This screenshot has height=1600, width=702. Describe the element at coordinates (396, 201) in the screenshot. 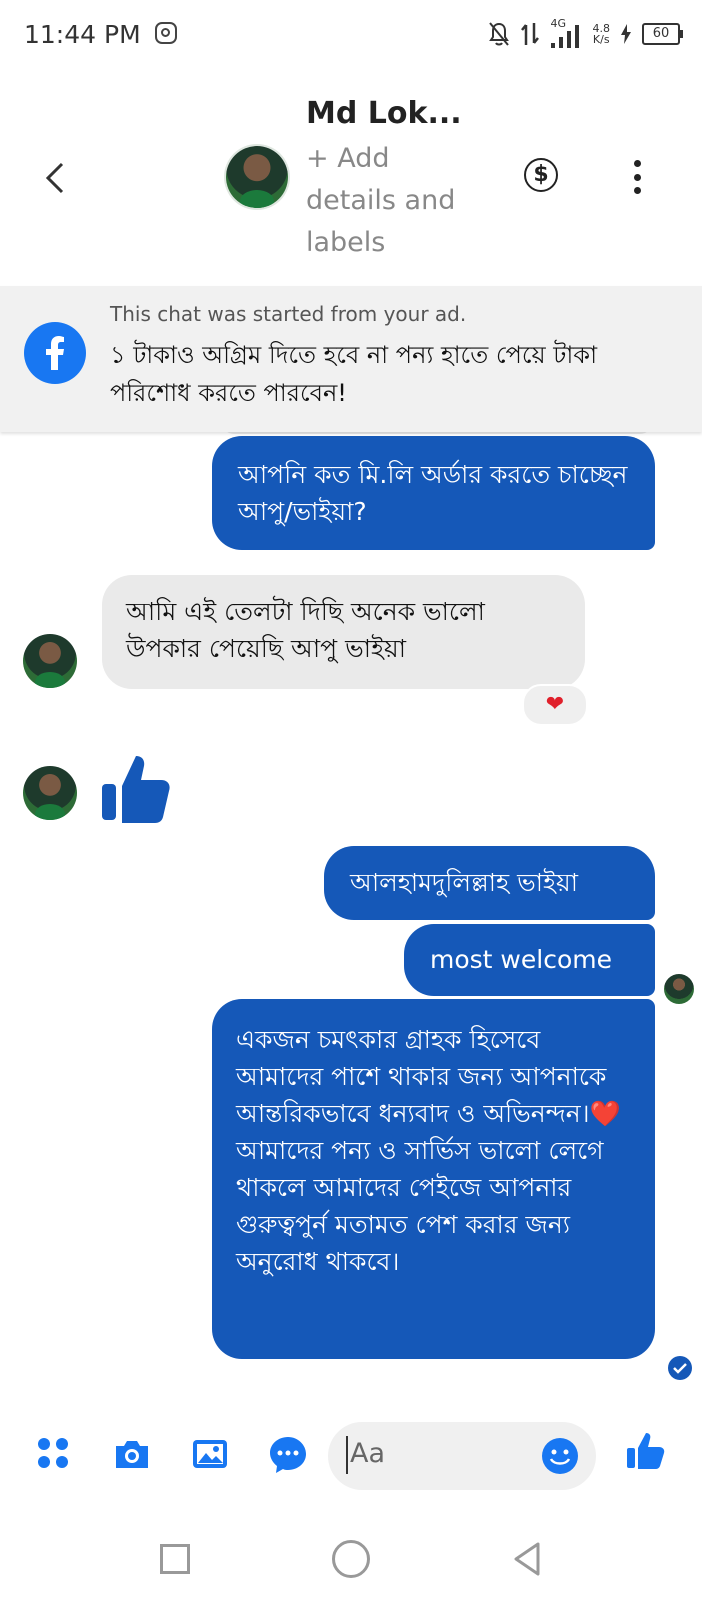

I see `add-details-link: + Add details and labels` at that location.